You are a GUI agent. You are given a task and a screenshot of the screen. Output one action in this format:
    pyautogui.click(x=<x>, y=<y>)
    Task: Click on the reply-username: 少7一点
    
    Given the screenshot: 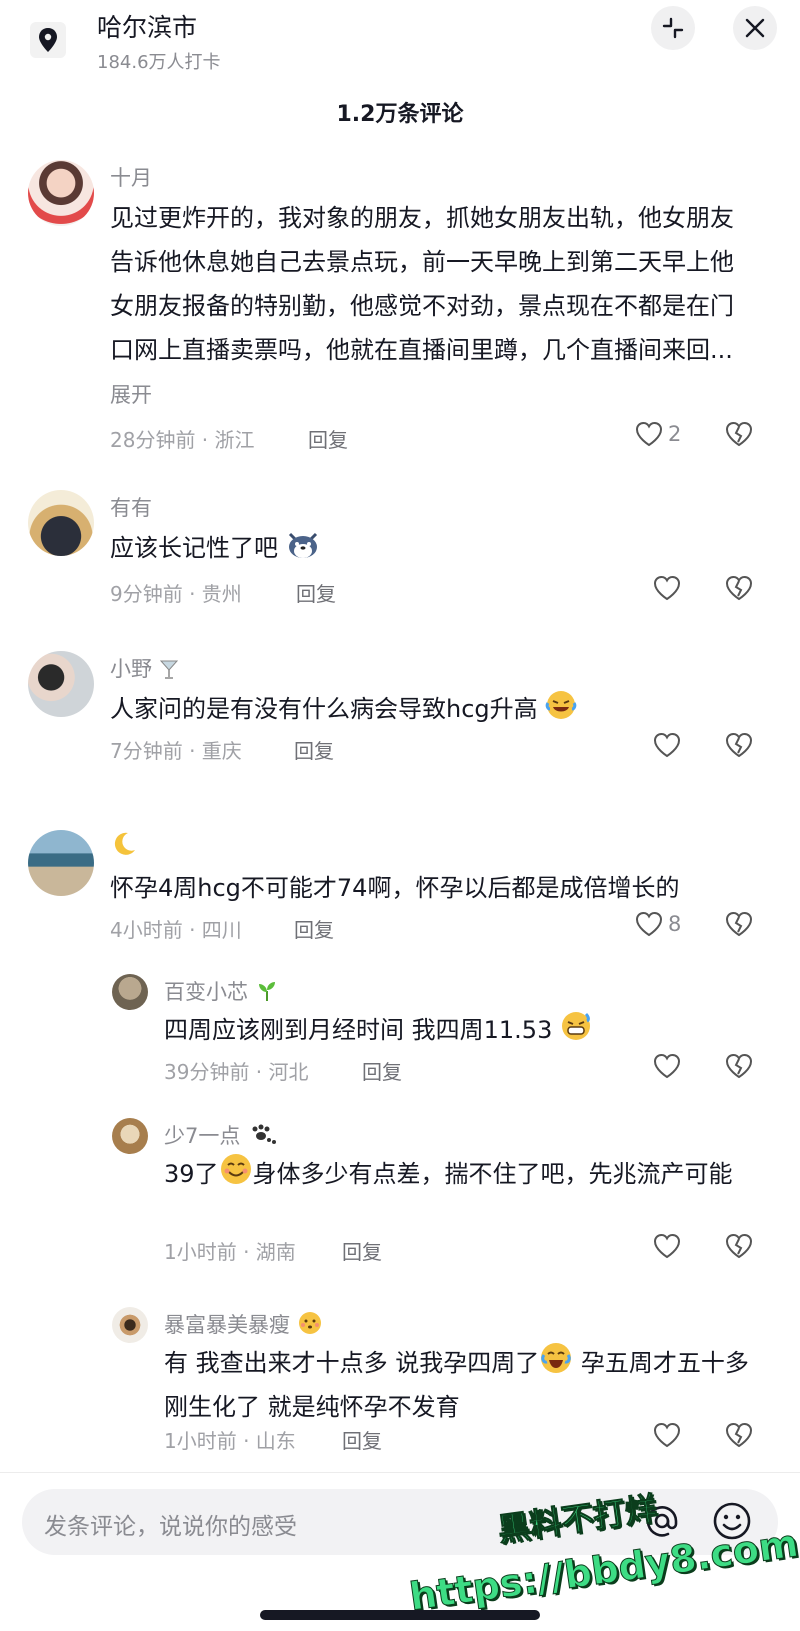 What is the action you would take?
    pyautogui.click(x=220, y=1135)
    